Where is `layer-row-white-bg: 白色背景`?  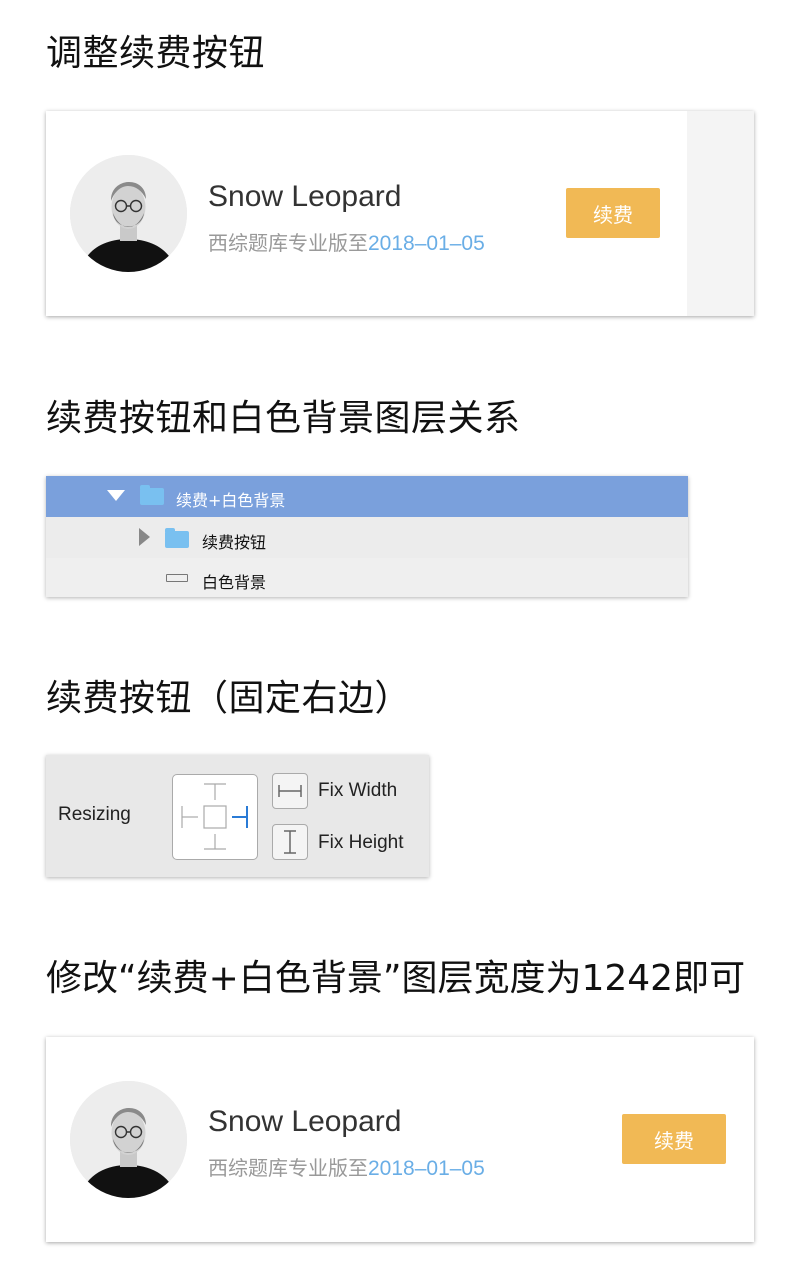 layer-row-white-bg: 白色背景 is located at coordinates (367, 577).